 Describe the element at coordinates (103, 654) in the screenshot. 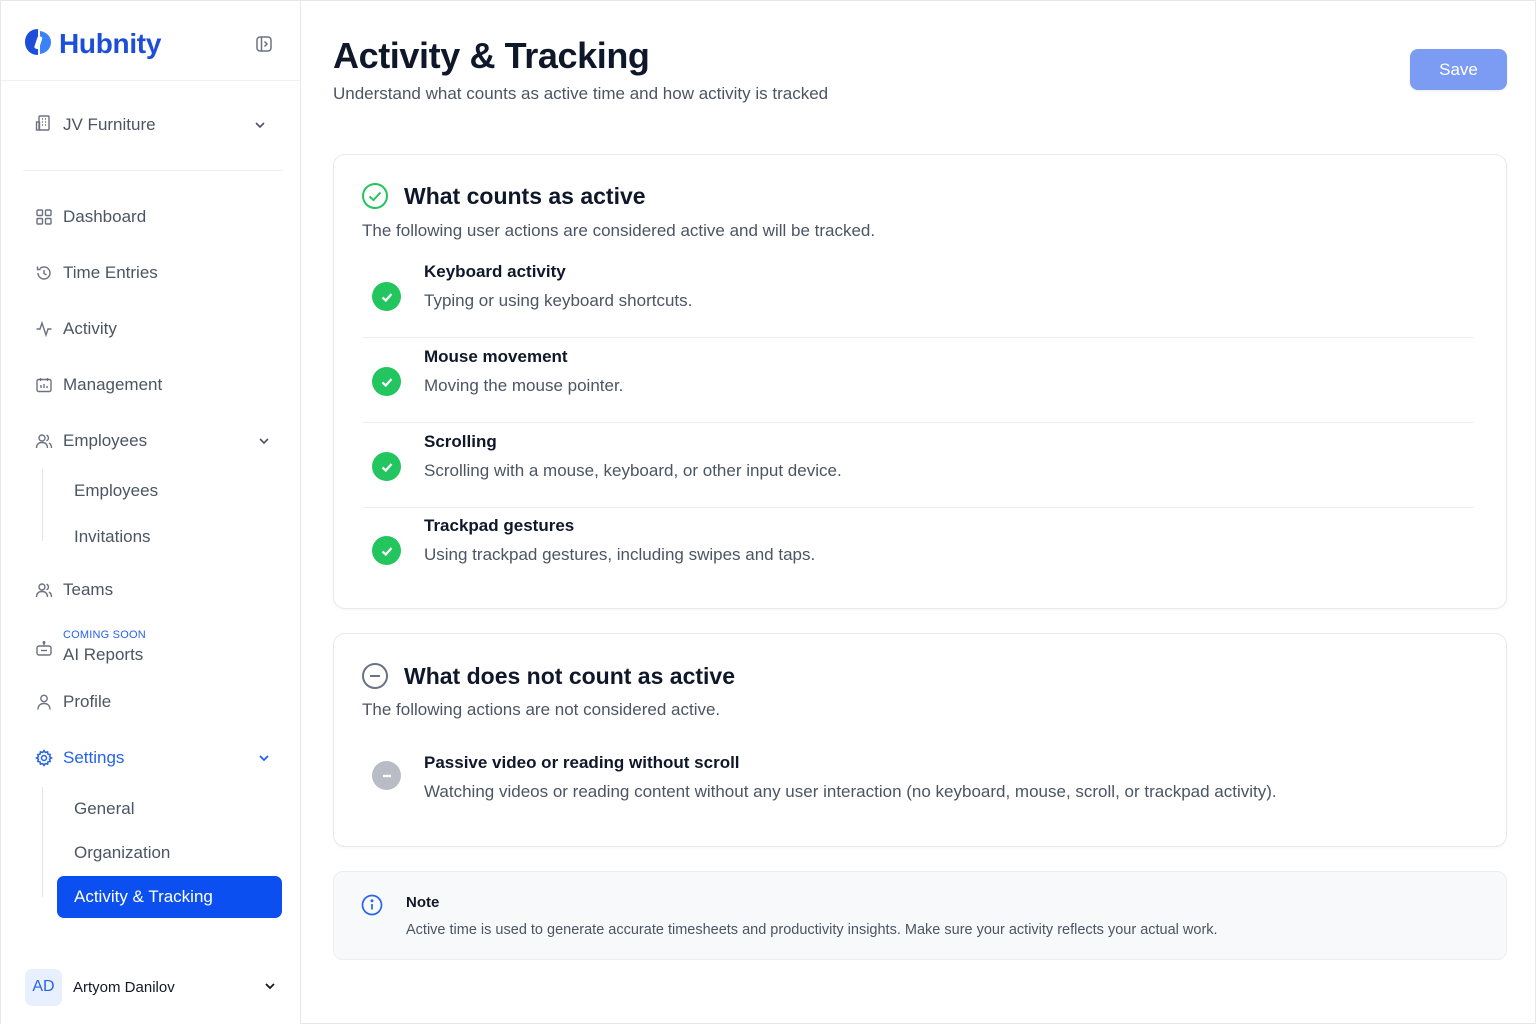

I see `sidebar-item-label: AI Reports` at that location.